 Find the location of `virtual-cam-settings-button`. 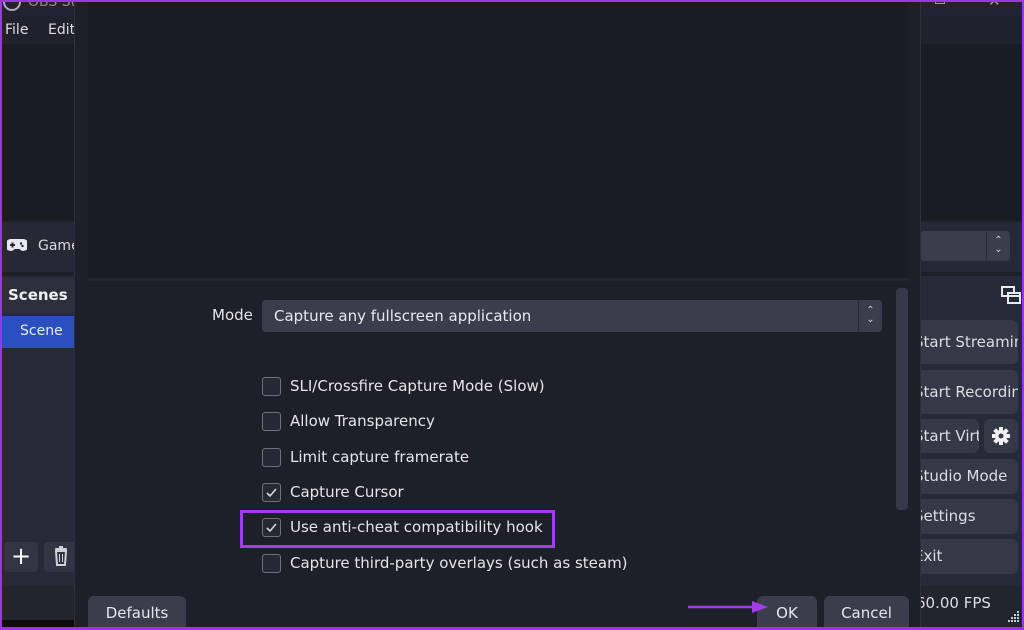

virtual-cam-settings-button is located at coordinates (1001, 436).